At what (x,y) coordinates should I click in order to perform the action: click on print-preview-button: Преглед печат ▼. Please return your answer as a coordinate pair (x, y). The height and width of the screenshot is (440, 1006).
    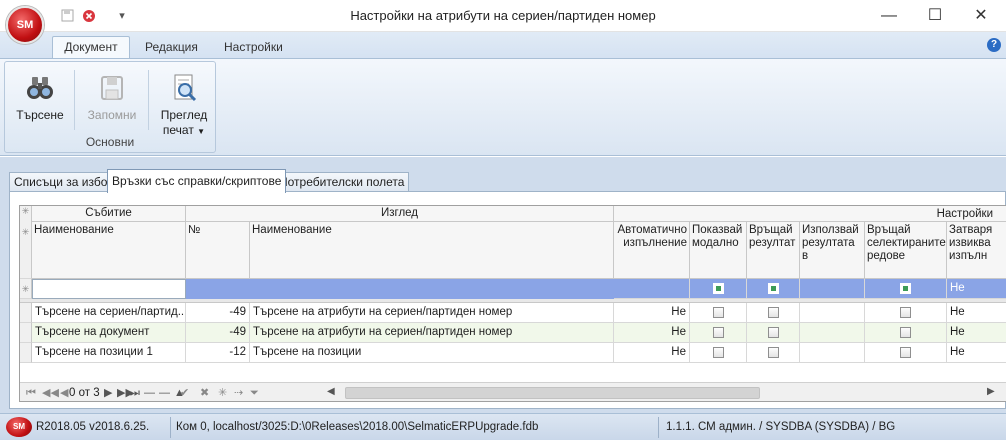
    Looking at the image, I should click on (184, 101).